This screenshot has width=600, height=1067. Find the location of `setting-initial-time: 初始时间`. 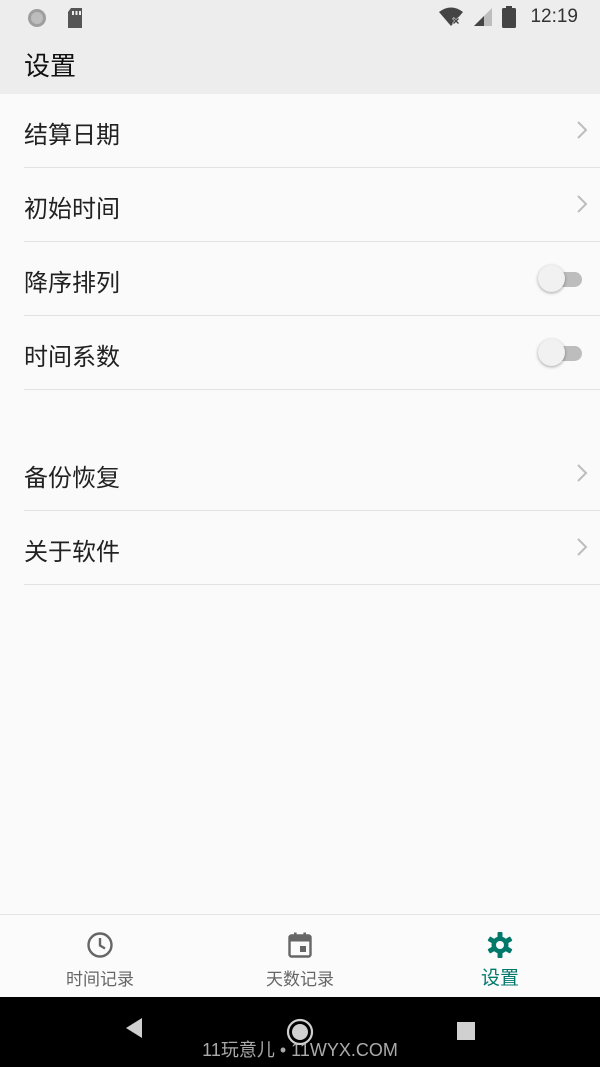

setting-initial-time: 初始时间 is located at coordinates (312, 205).